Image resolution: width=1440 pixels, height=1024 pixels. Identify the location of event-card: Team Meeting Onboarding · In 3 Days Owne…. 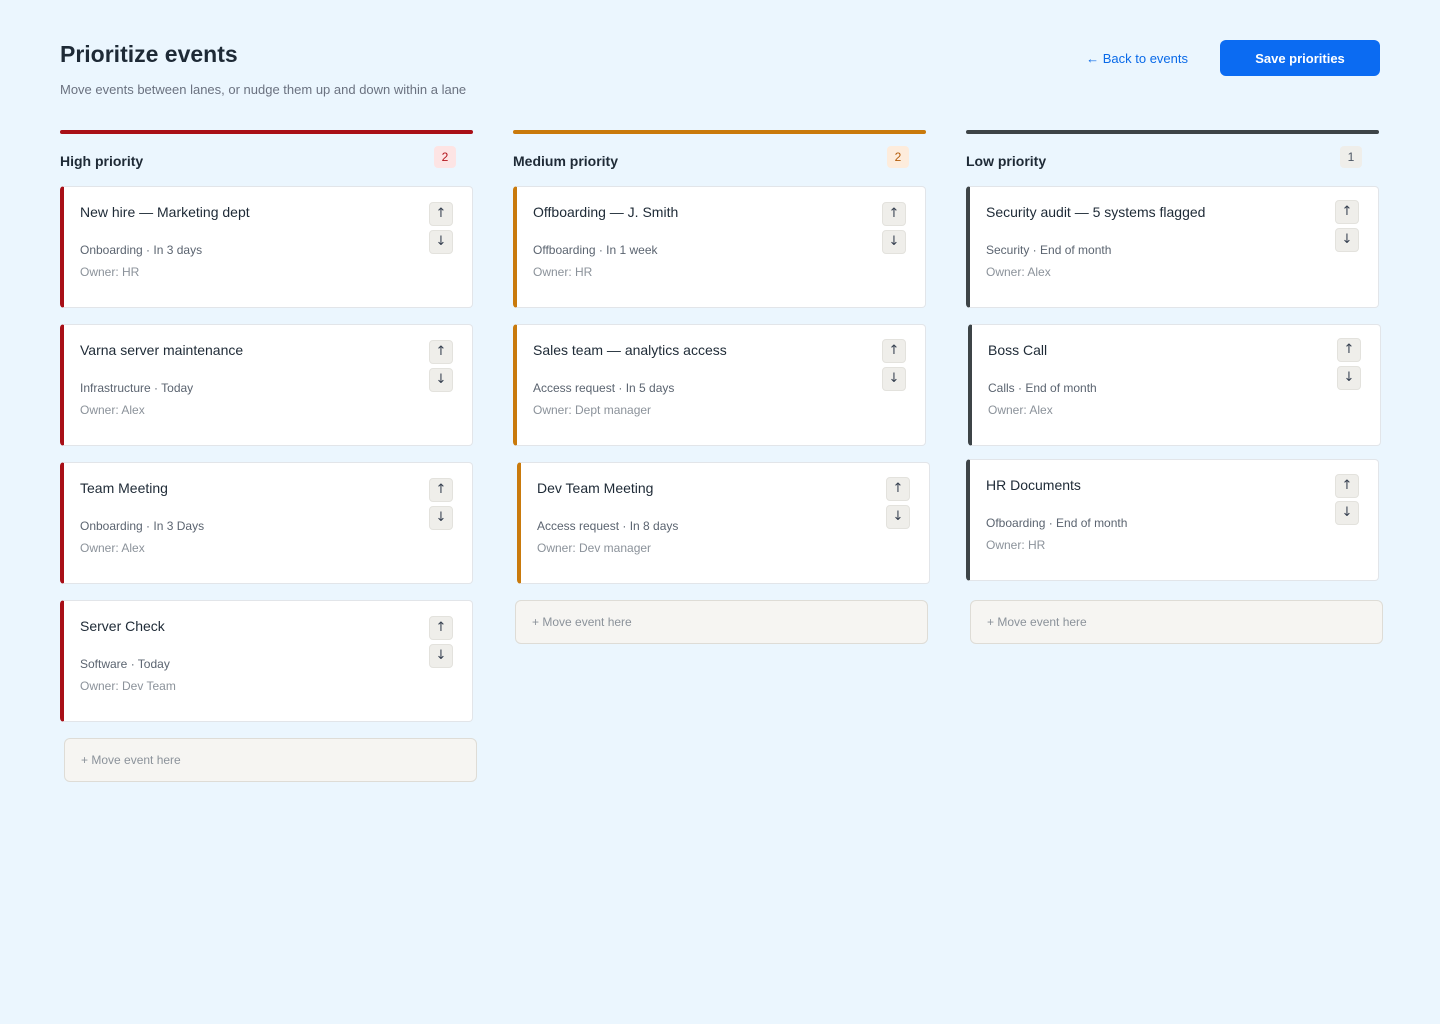
(266, 523).